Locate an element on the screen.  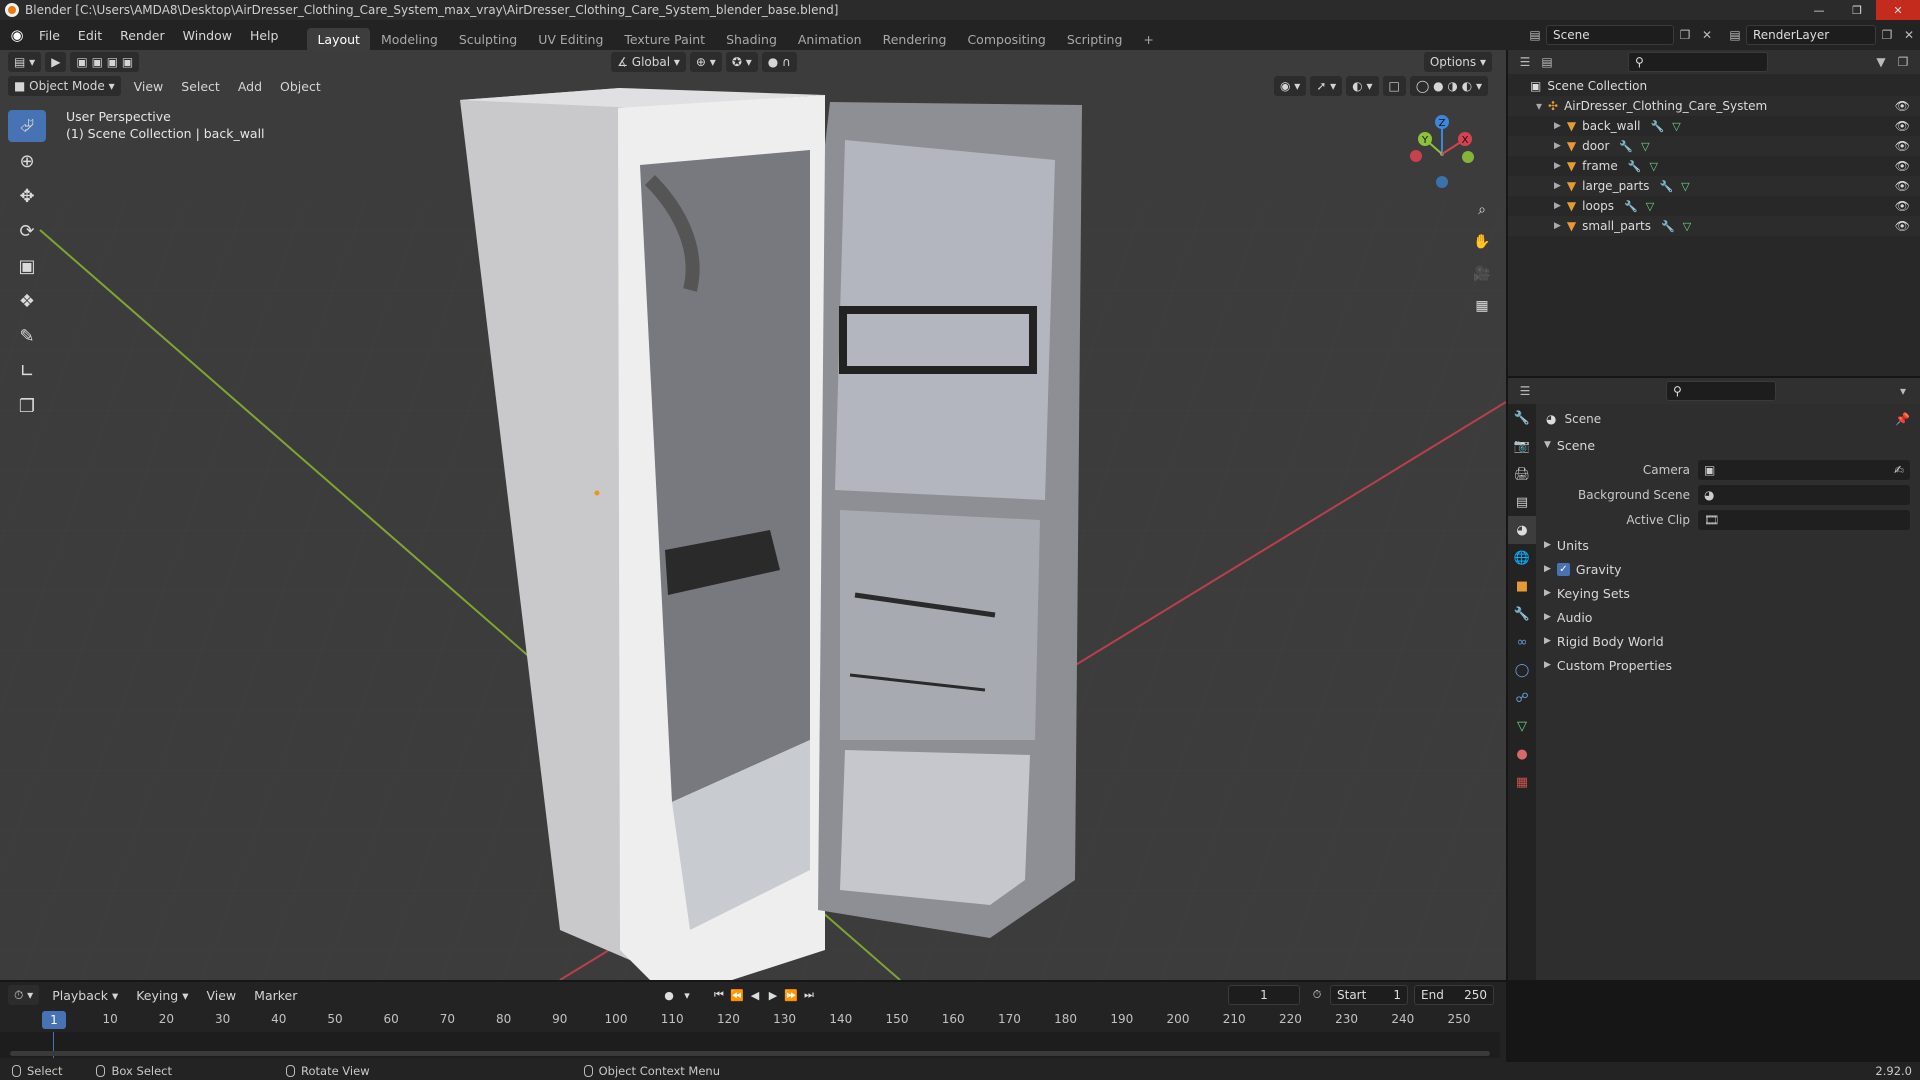
tab-compositing: Compositing is located at coordinates (1006, 39).